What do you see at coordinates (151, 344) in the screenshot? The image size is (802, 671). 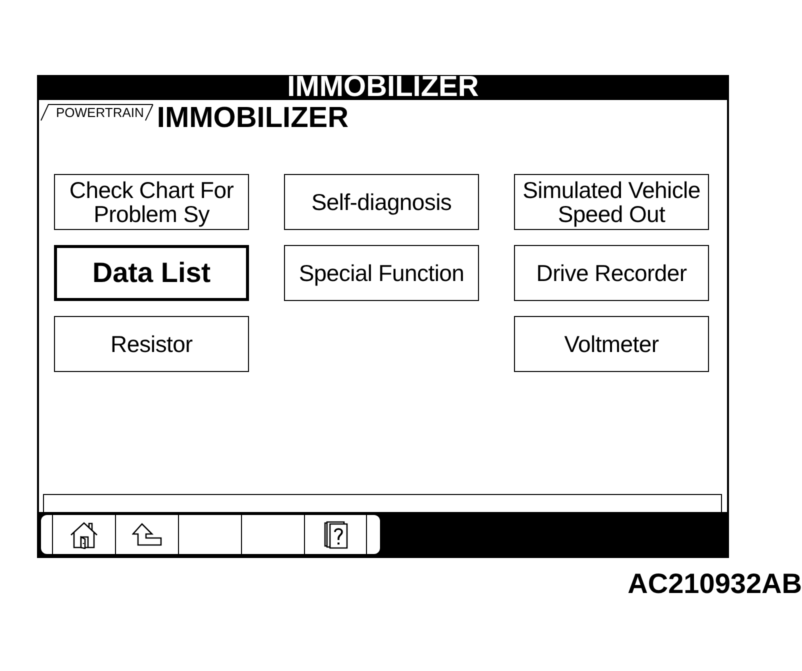 I see `menu-button: Resistor` at bounding box center [151, 344].